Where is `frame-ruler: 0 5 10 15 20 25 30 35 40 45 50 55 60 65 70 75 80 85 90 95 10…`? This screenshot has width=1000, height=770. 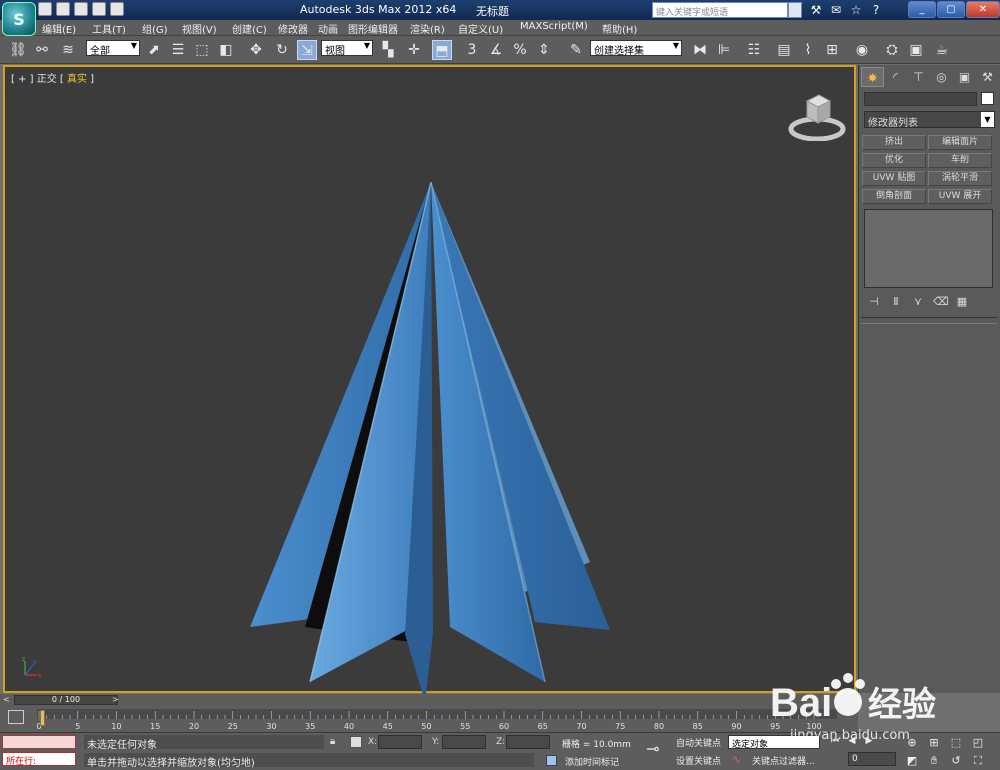
frame-ruler: 0 5 10 15 20 25 30 35 40 45 50 55 60 65 70 75 80 85 90 95 10… is located at coordinates (437, 720).